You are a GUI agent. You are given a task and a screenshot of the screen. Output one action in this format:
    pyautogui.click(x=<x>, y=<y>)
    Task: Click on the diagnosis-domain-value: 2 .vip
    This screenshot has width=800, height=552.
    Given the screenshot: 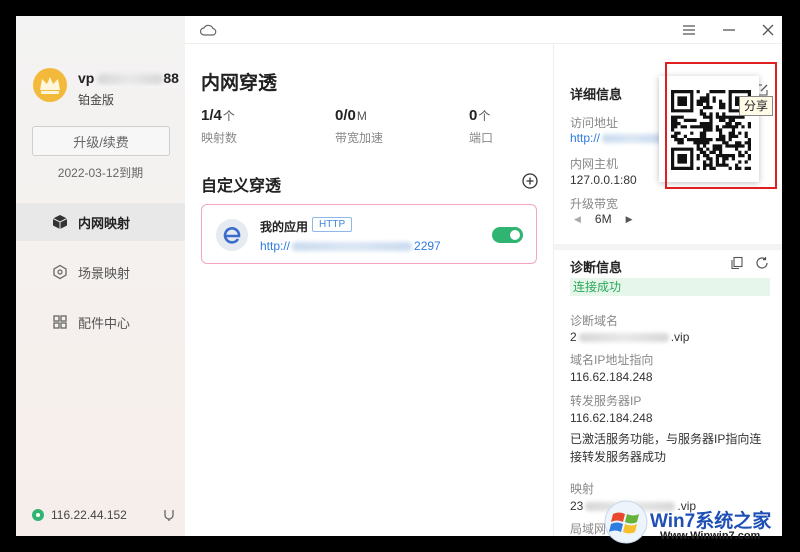 What is the action you would take?
    pyautogui.click(x=629, y=337)
    